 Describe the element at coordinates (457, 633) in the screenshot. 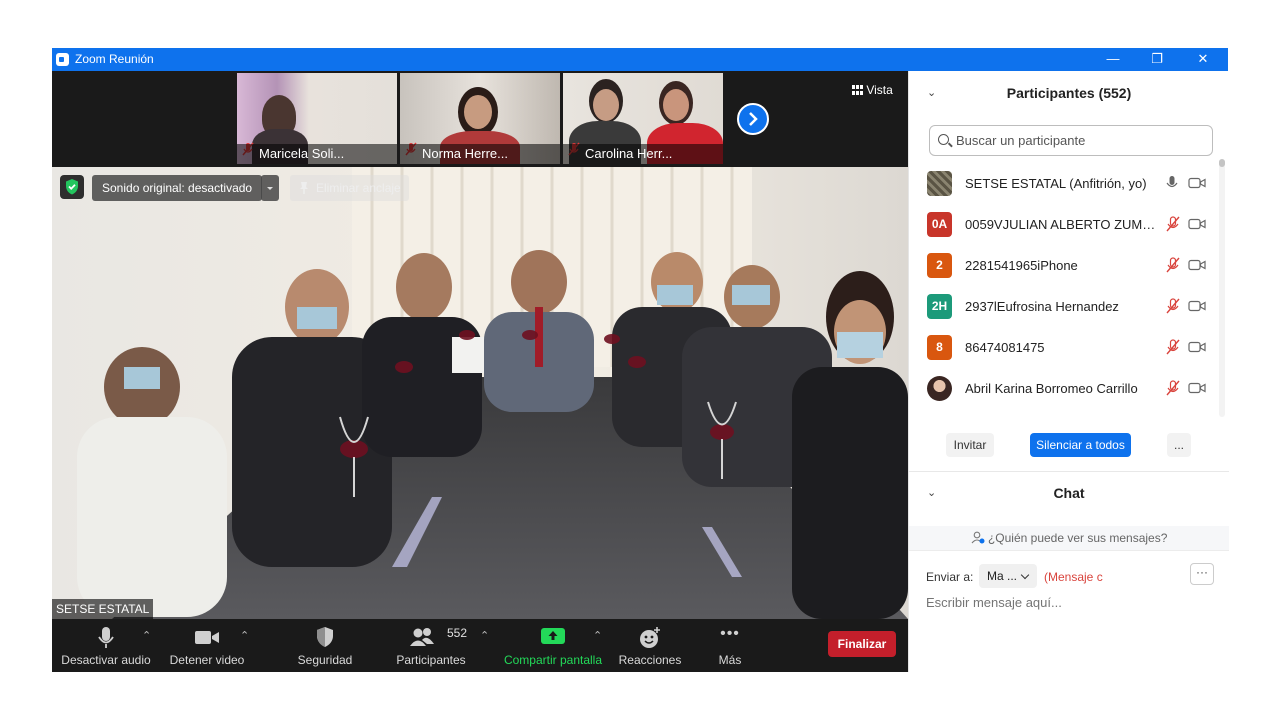

I see `participants-count: 552` at that location.